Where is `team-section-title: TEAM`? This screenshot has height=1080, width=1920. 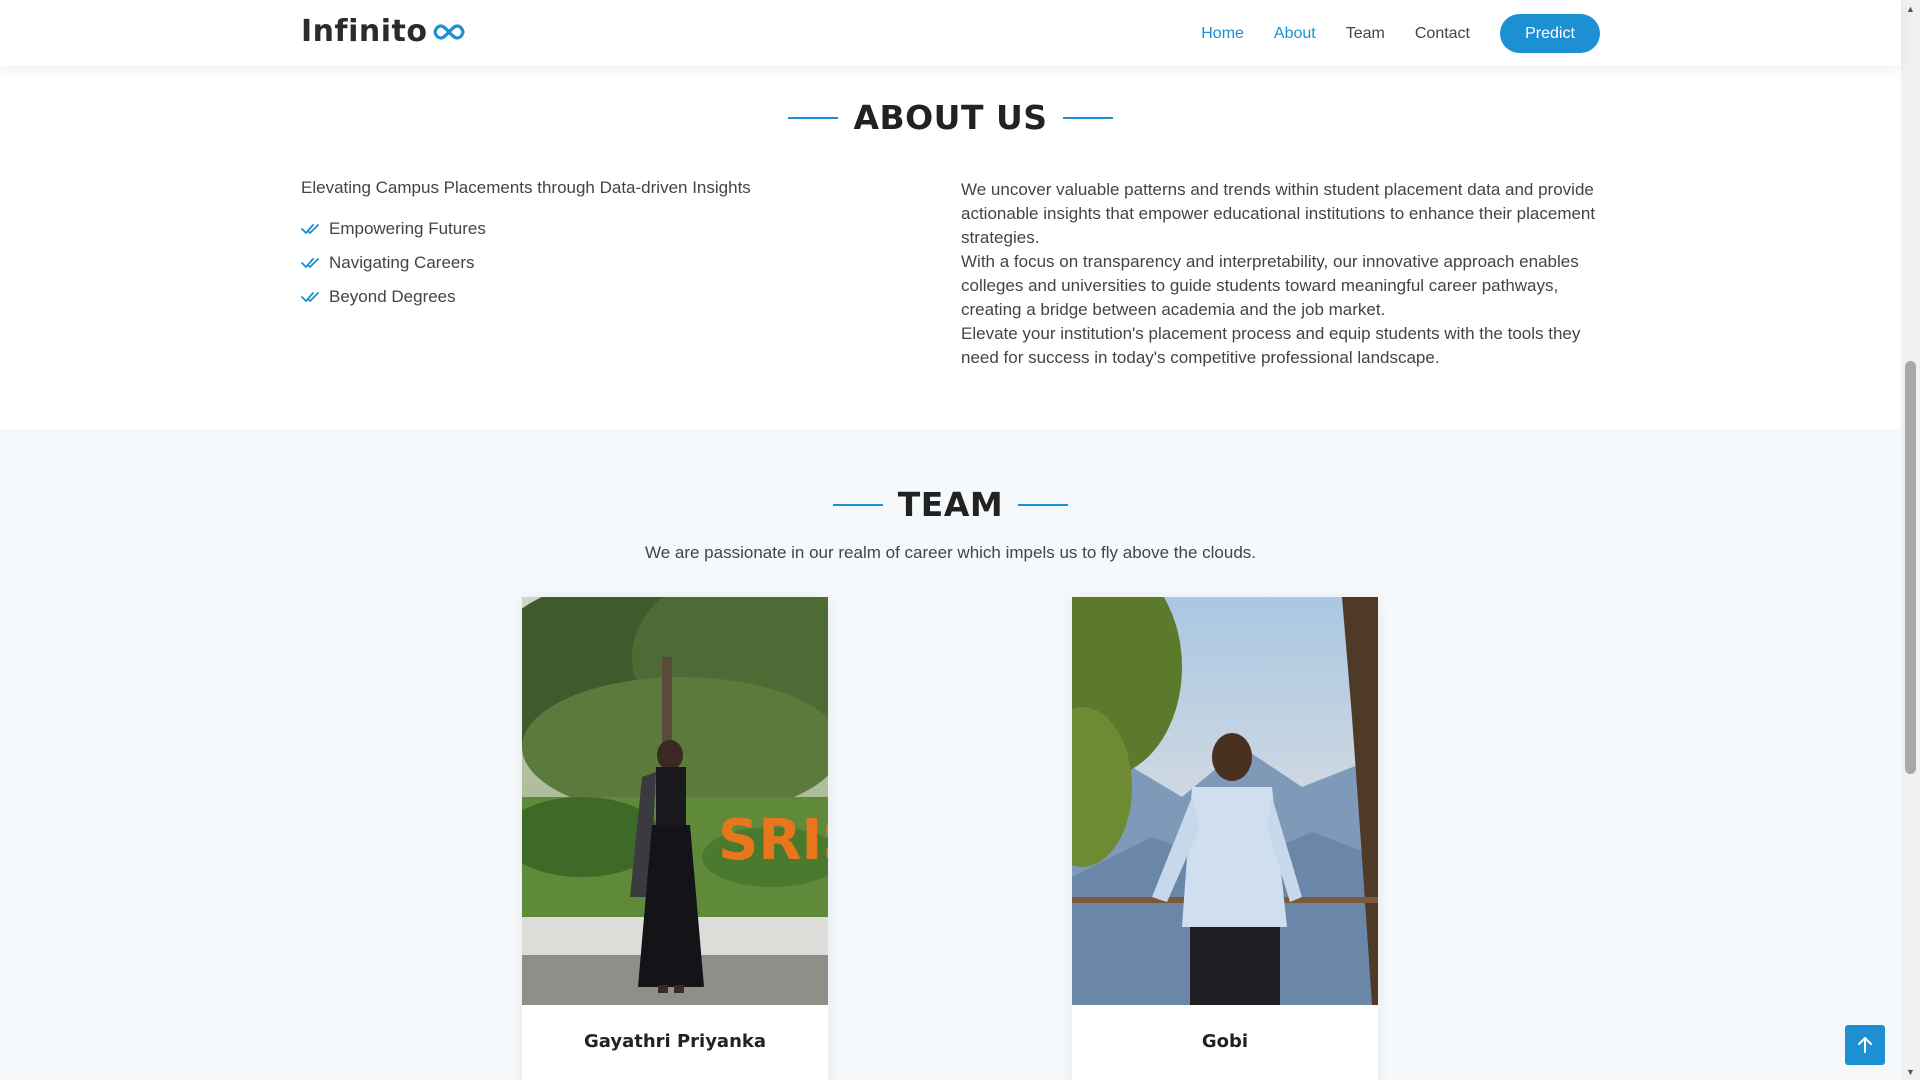
team-section-title: TEAM is located at coordinates (950, 504).